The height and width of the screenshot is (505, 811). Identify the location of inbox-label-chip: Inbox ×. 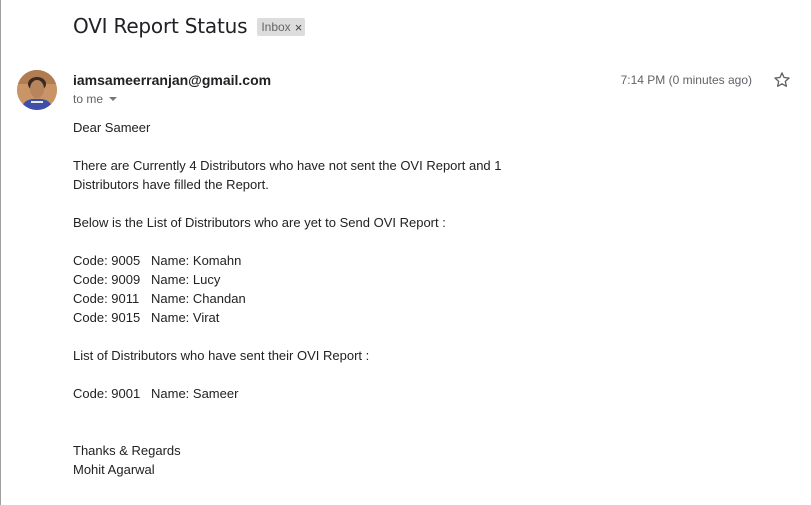
(281, 27).